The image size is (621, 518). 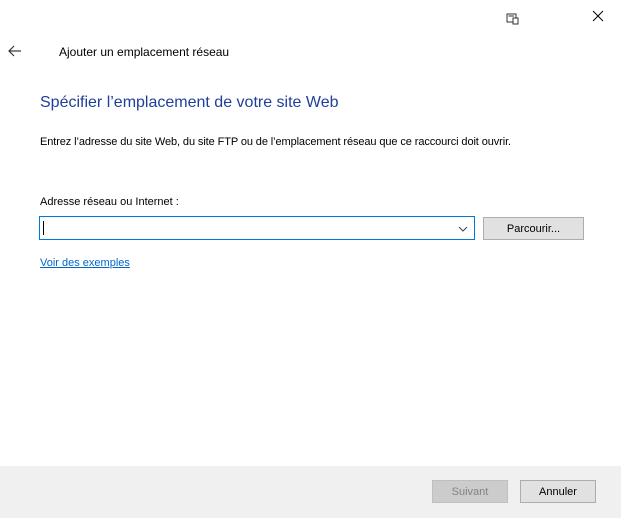 I want to click on wizard-title: Ajouter un emplacement réseau, so click(x=144, y=52).